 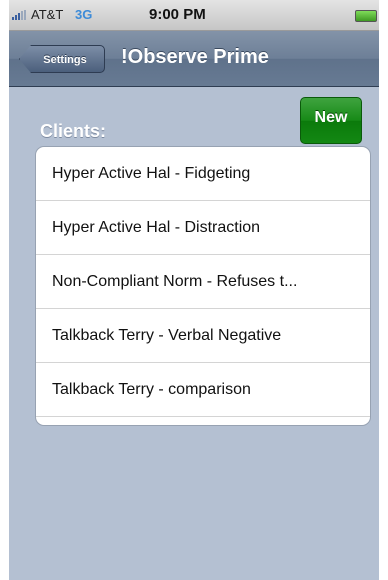 I want to click on clients-section-title: Clients:, so click(x=73, y=131).